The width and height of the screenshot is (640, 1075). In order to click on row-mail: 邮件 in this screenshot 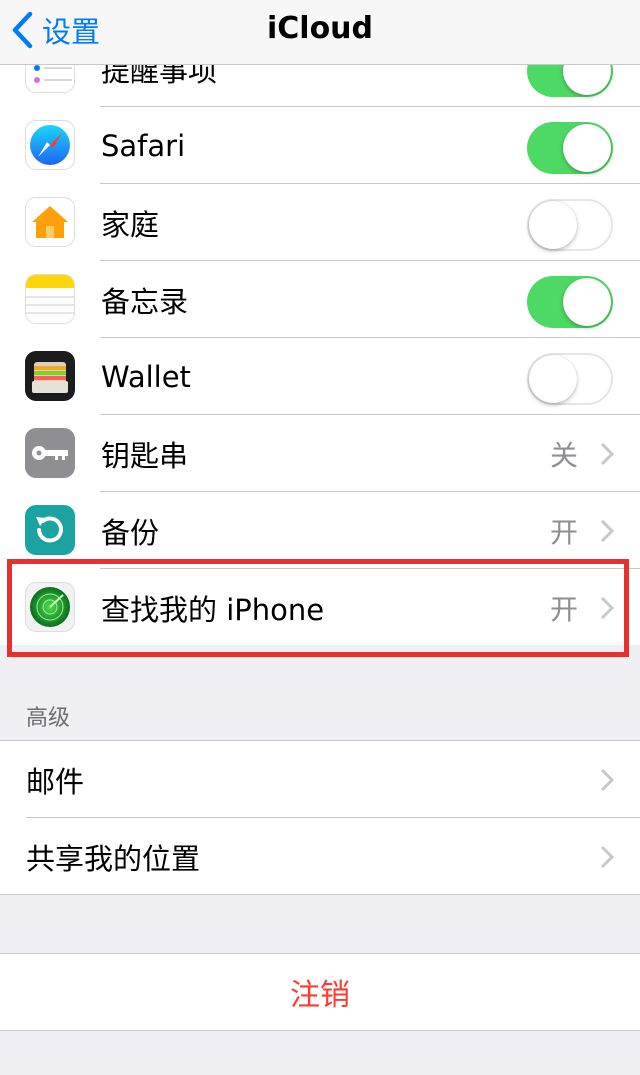, I will do `click(320, 779)`.